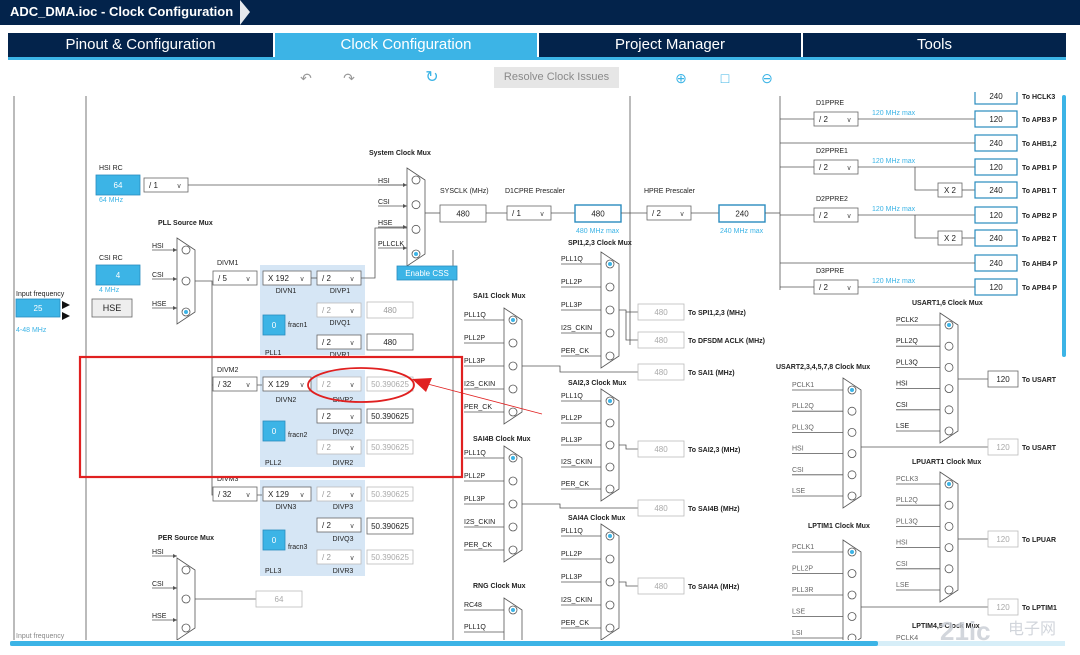  I want to click on csi-rc-freq: 4 MHz, so click(109, 290).